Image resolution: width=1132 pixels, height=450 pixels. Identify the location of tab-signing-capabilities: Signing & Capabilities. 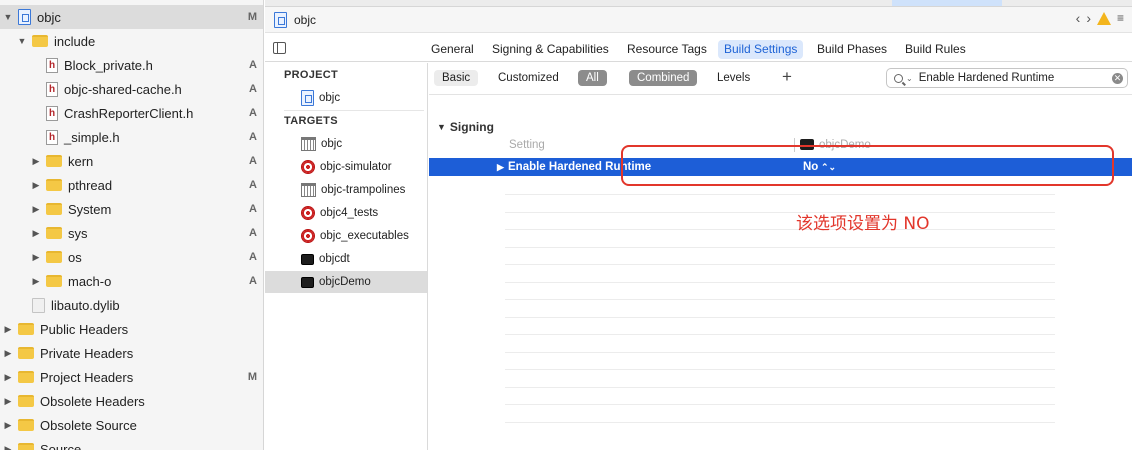
(550, 49).